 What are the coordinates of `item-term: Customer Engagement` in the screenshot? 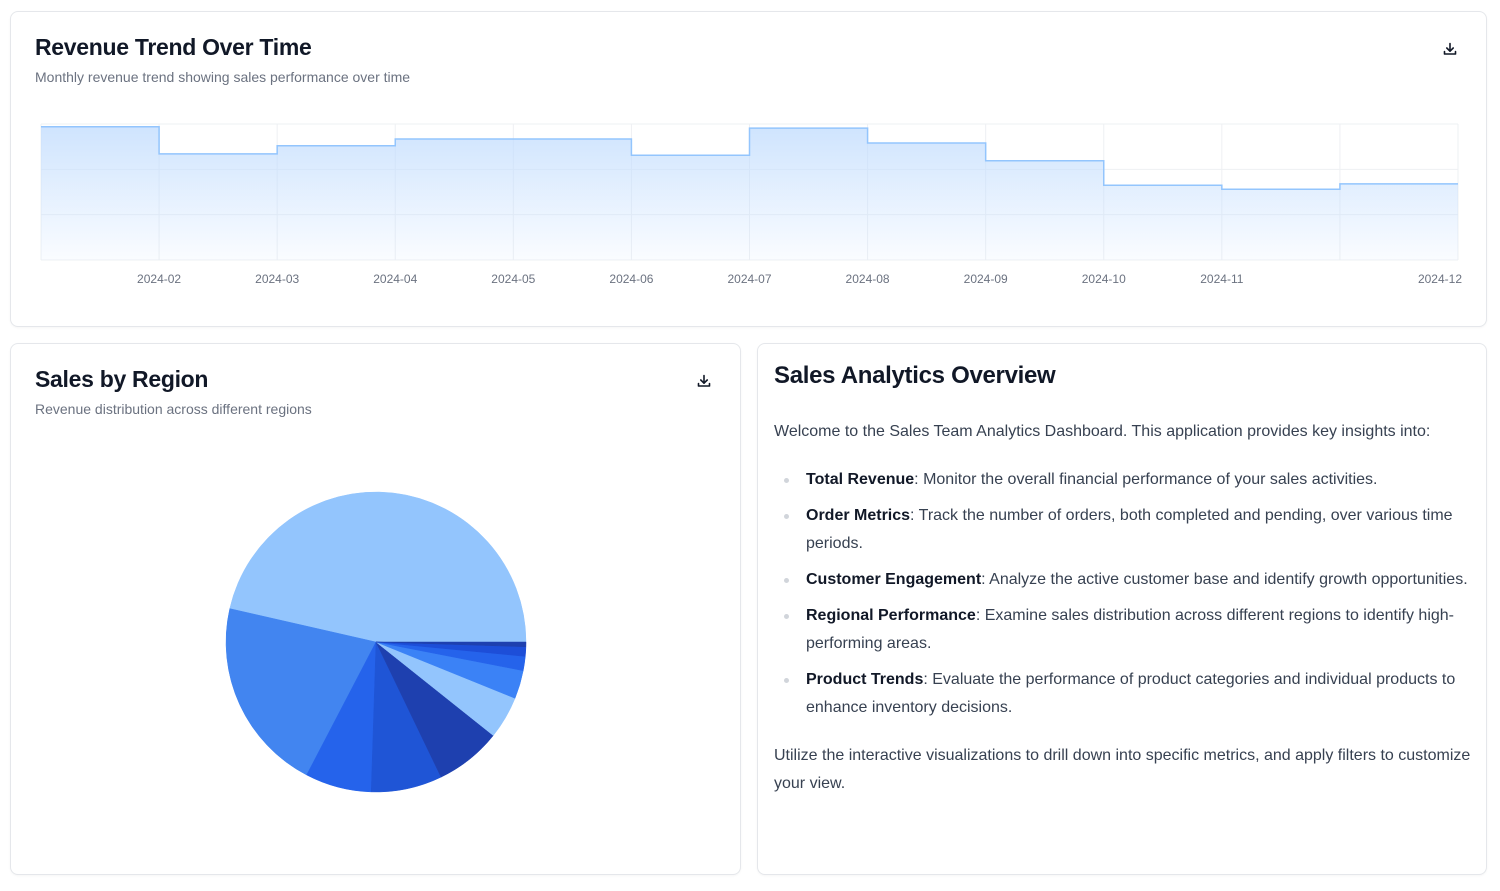 It's located at (894, 579).